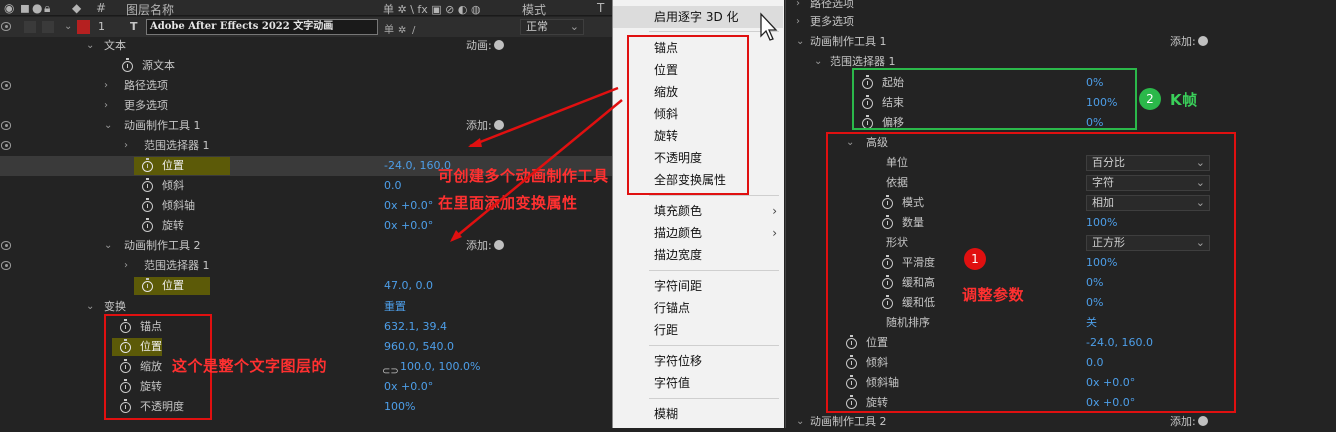 This screenshot has height=432, width=1336. I want to click on collapse-switch-icon: ✲, so click(404, 28).